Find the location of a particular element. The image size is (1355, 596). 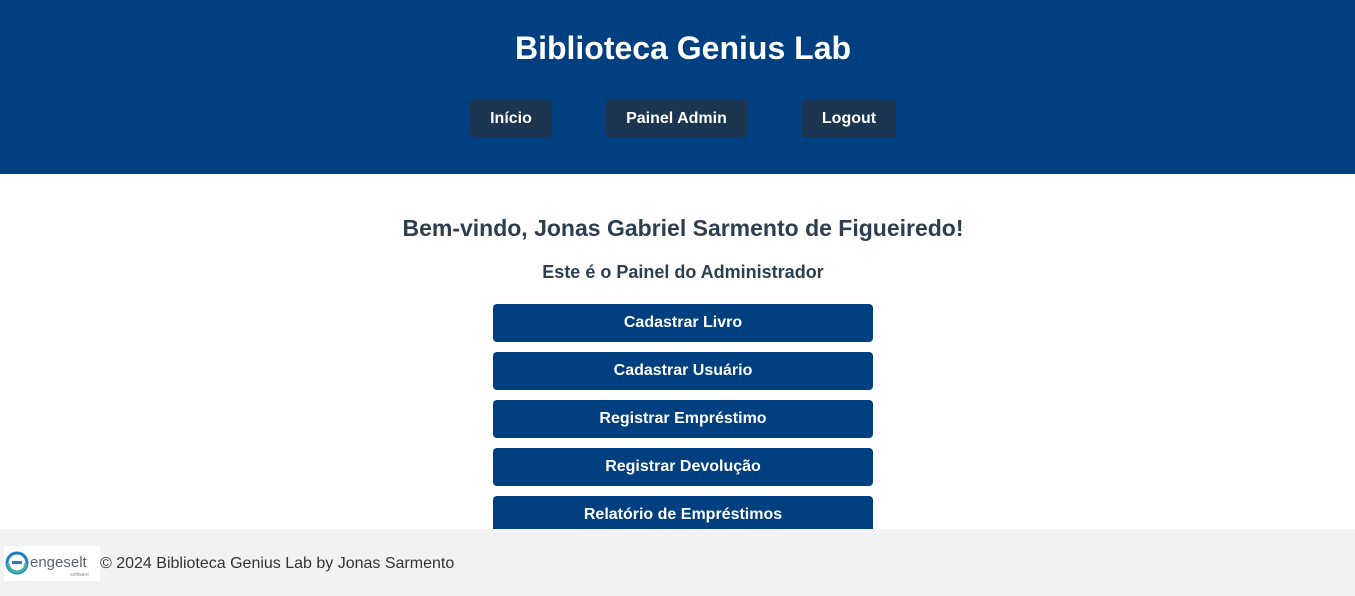

site-title: Biblioteca Genius Lab is located at coordinates (683, 48).